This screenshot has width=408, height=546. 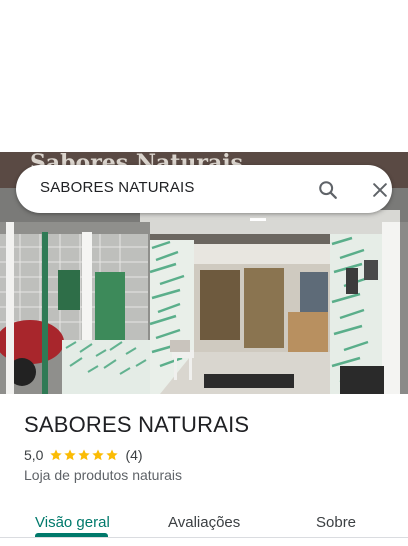 I want to click on tabs-divider, so click(x=204, y=537).